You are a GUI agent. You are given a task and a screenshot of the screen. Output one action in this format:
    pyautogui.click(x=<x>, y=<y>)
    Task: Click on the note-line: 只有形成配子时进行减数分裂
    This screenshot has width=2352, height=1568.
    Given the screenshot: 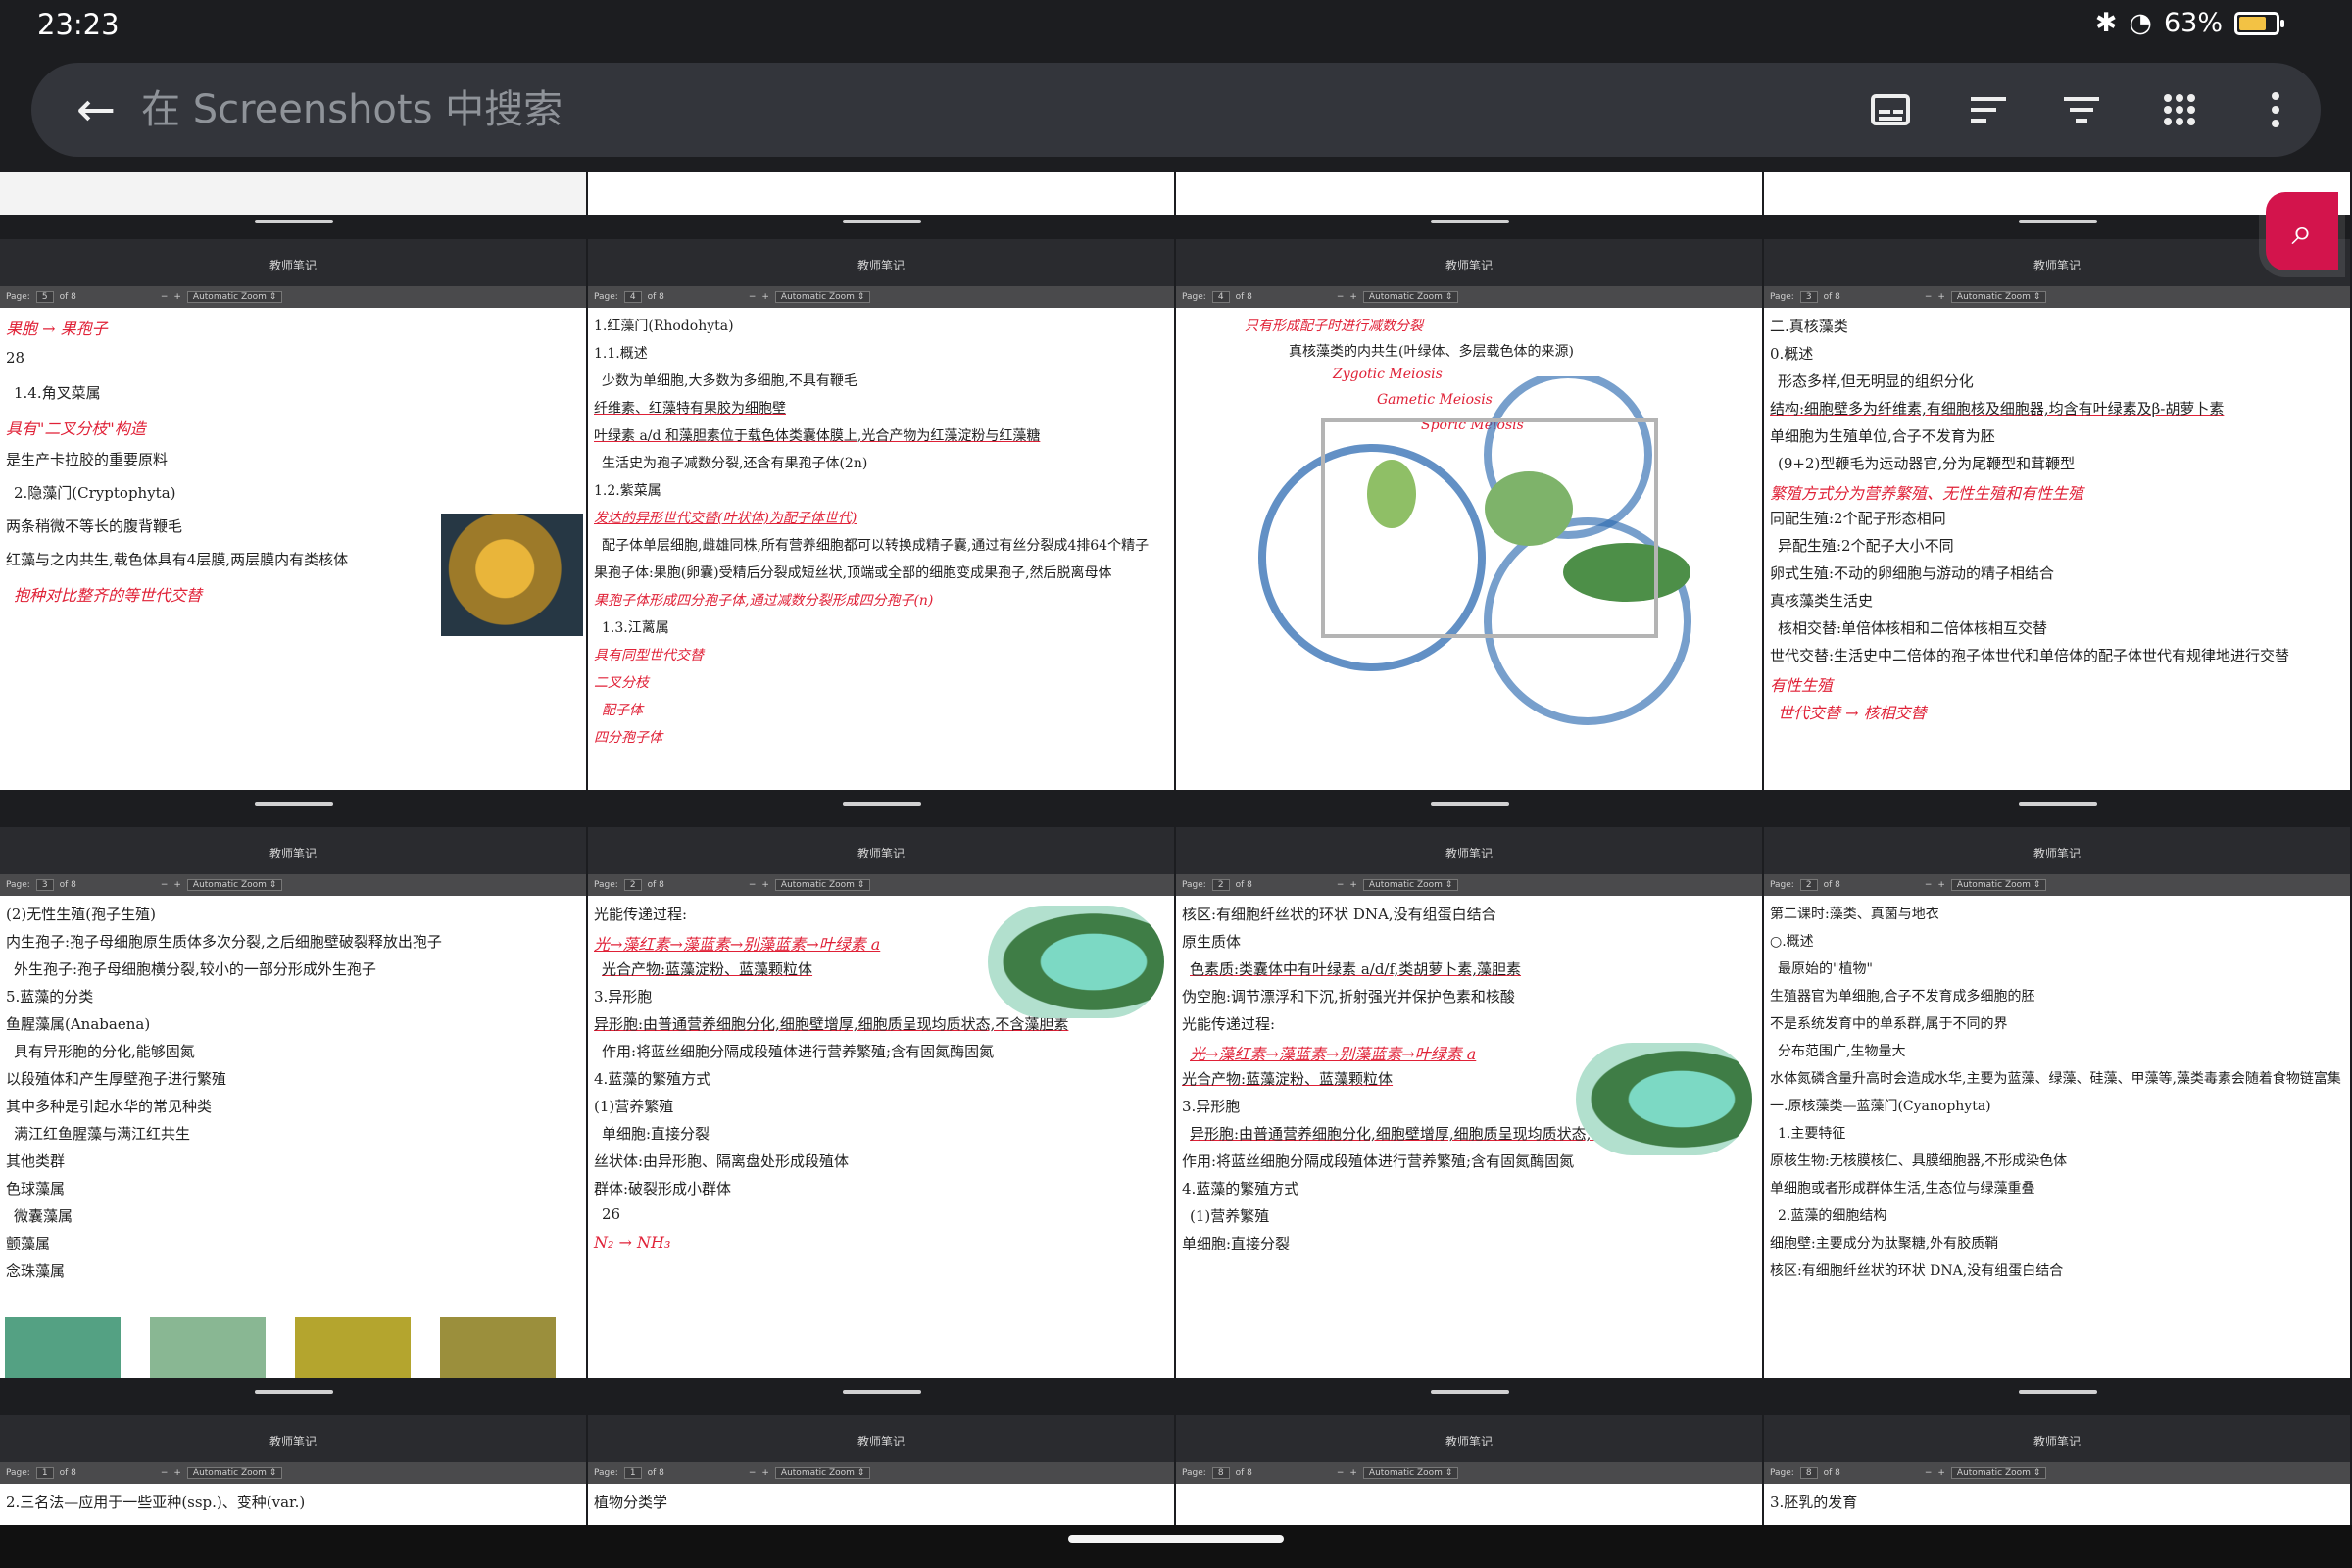 What is the action you would take?
    pyautogui.click(x=1334, y=326)
    